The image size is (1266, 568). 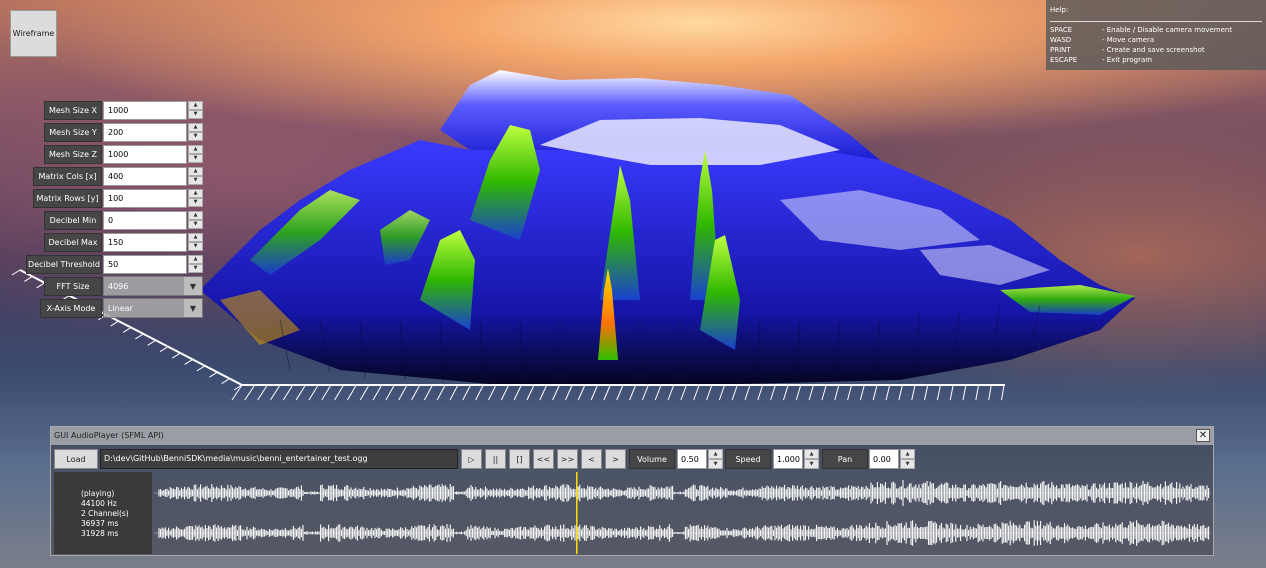 I want to click on duration: 36937 ms, so click(x=100, y=523).